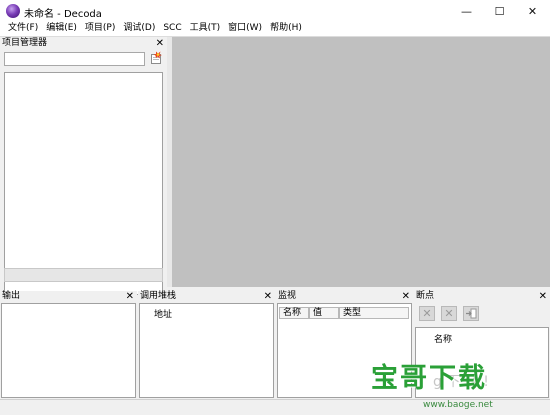 The width and height of the screenshot is (550, 415). Describe the element at coordinates (61, 29) in the screenshot. I see `menu-edit: 编辑(E)` at that location.